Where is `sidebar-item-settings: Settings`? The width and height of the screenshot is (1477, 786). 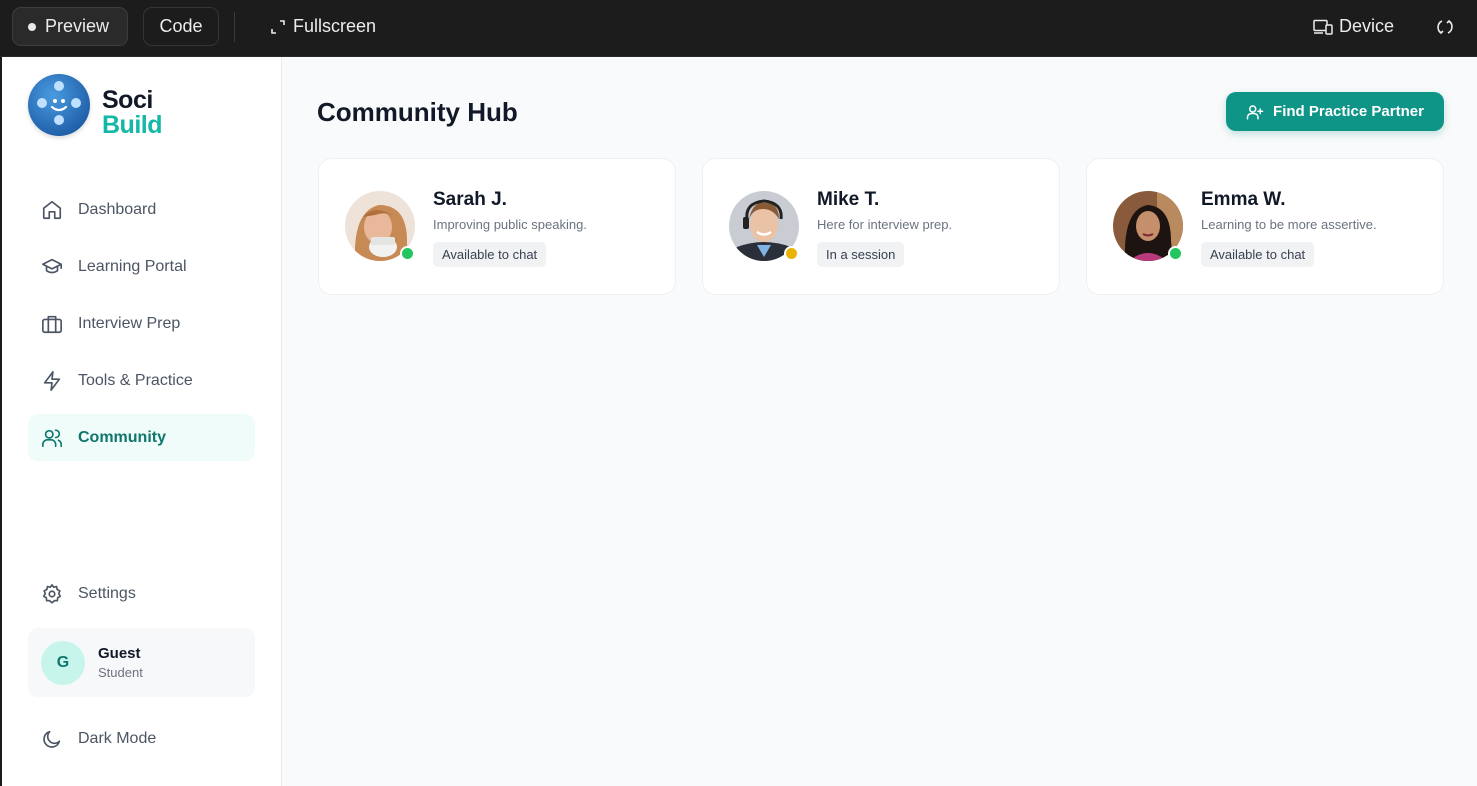
sidebar-item-settings: Settings is located at coordinates (141, 593).